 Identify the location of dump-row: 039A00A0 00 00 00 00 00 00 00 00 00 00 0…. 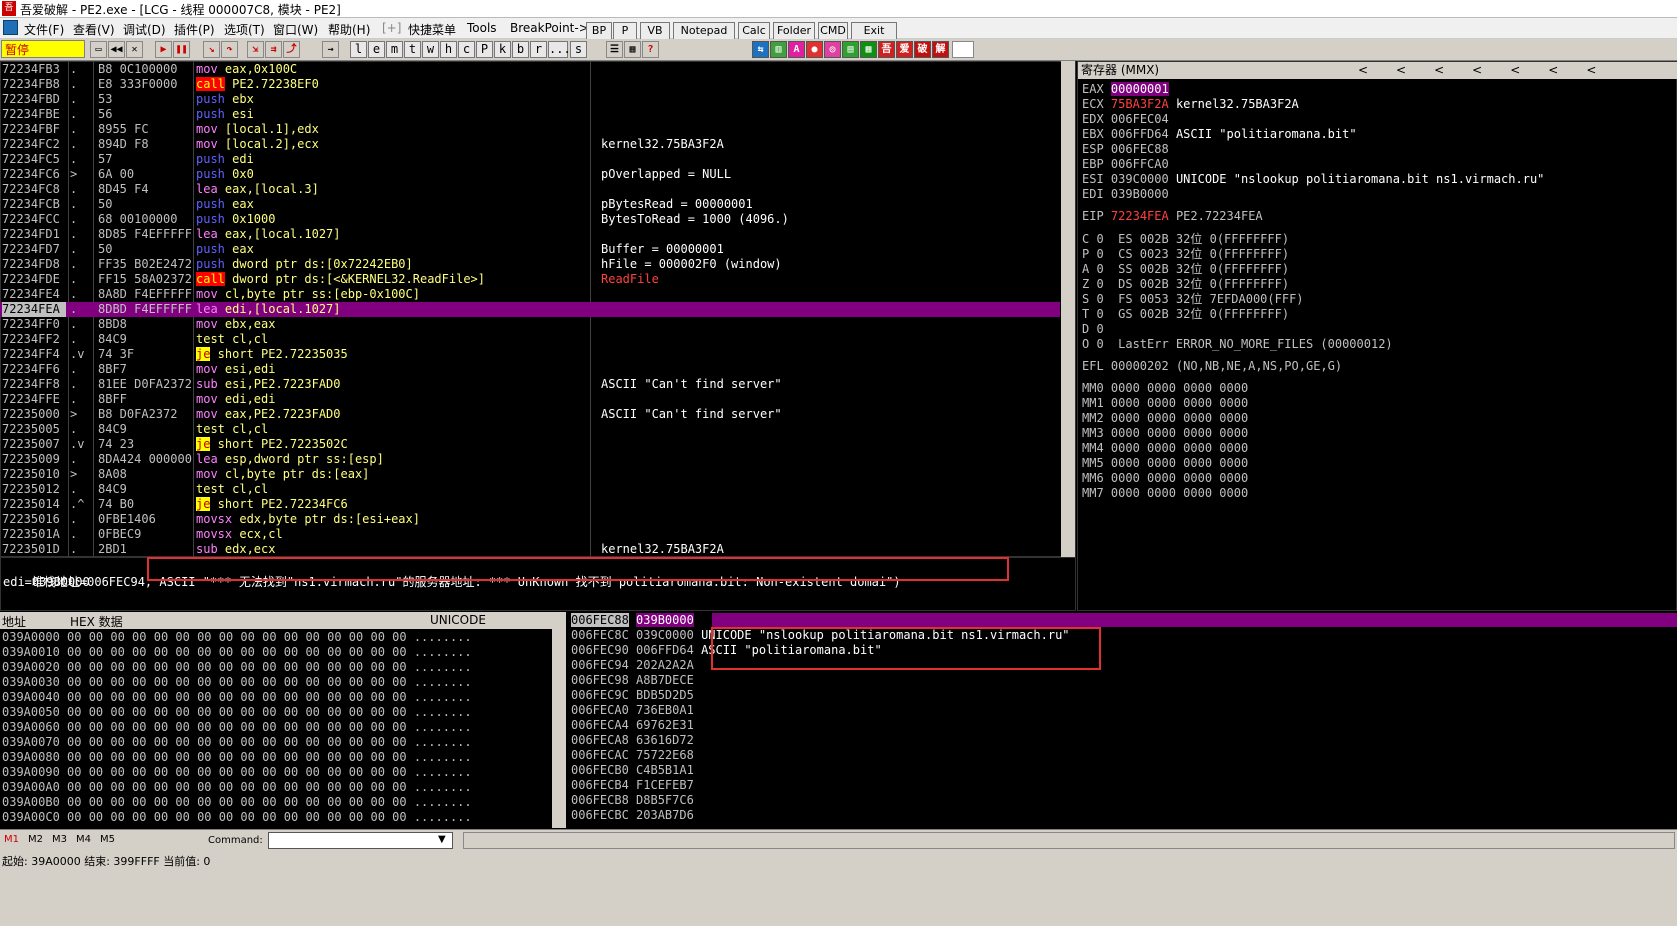
(237, 787).